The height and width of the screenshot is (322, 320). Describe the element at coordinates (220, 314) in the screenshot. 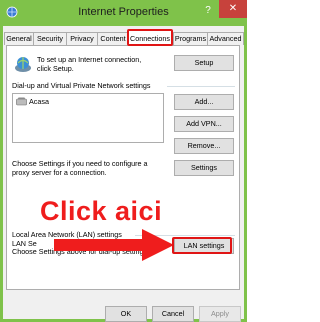

I see `apply-button: Apply` at that location.